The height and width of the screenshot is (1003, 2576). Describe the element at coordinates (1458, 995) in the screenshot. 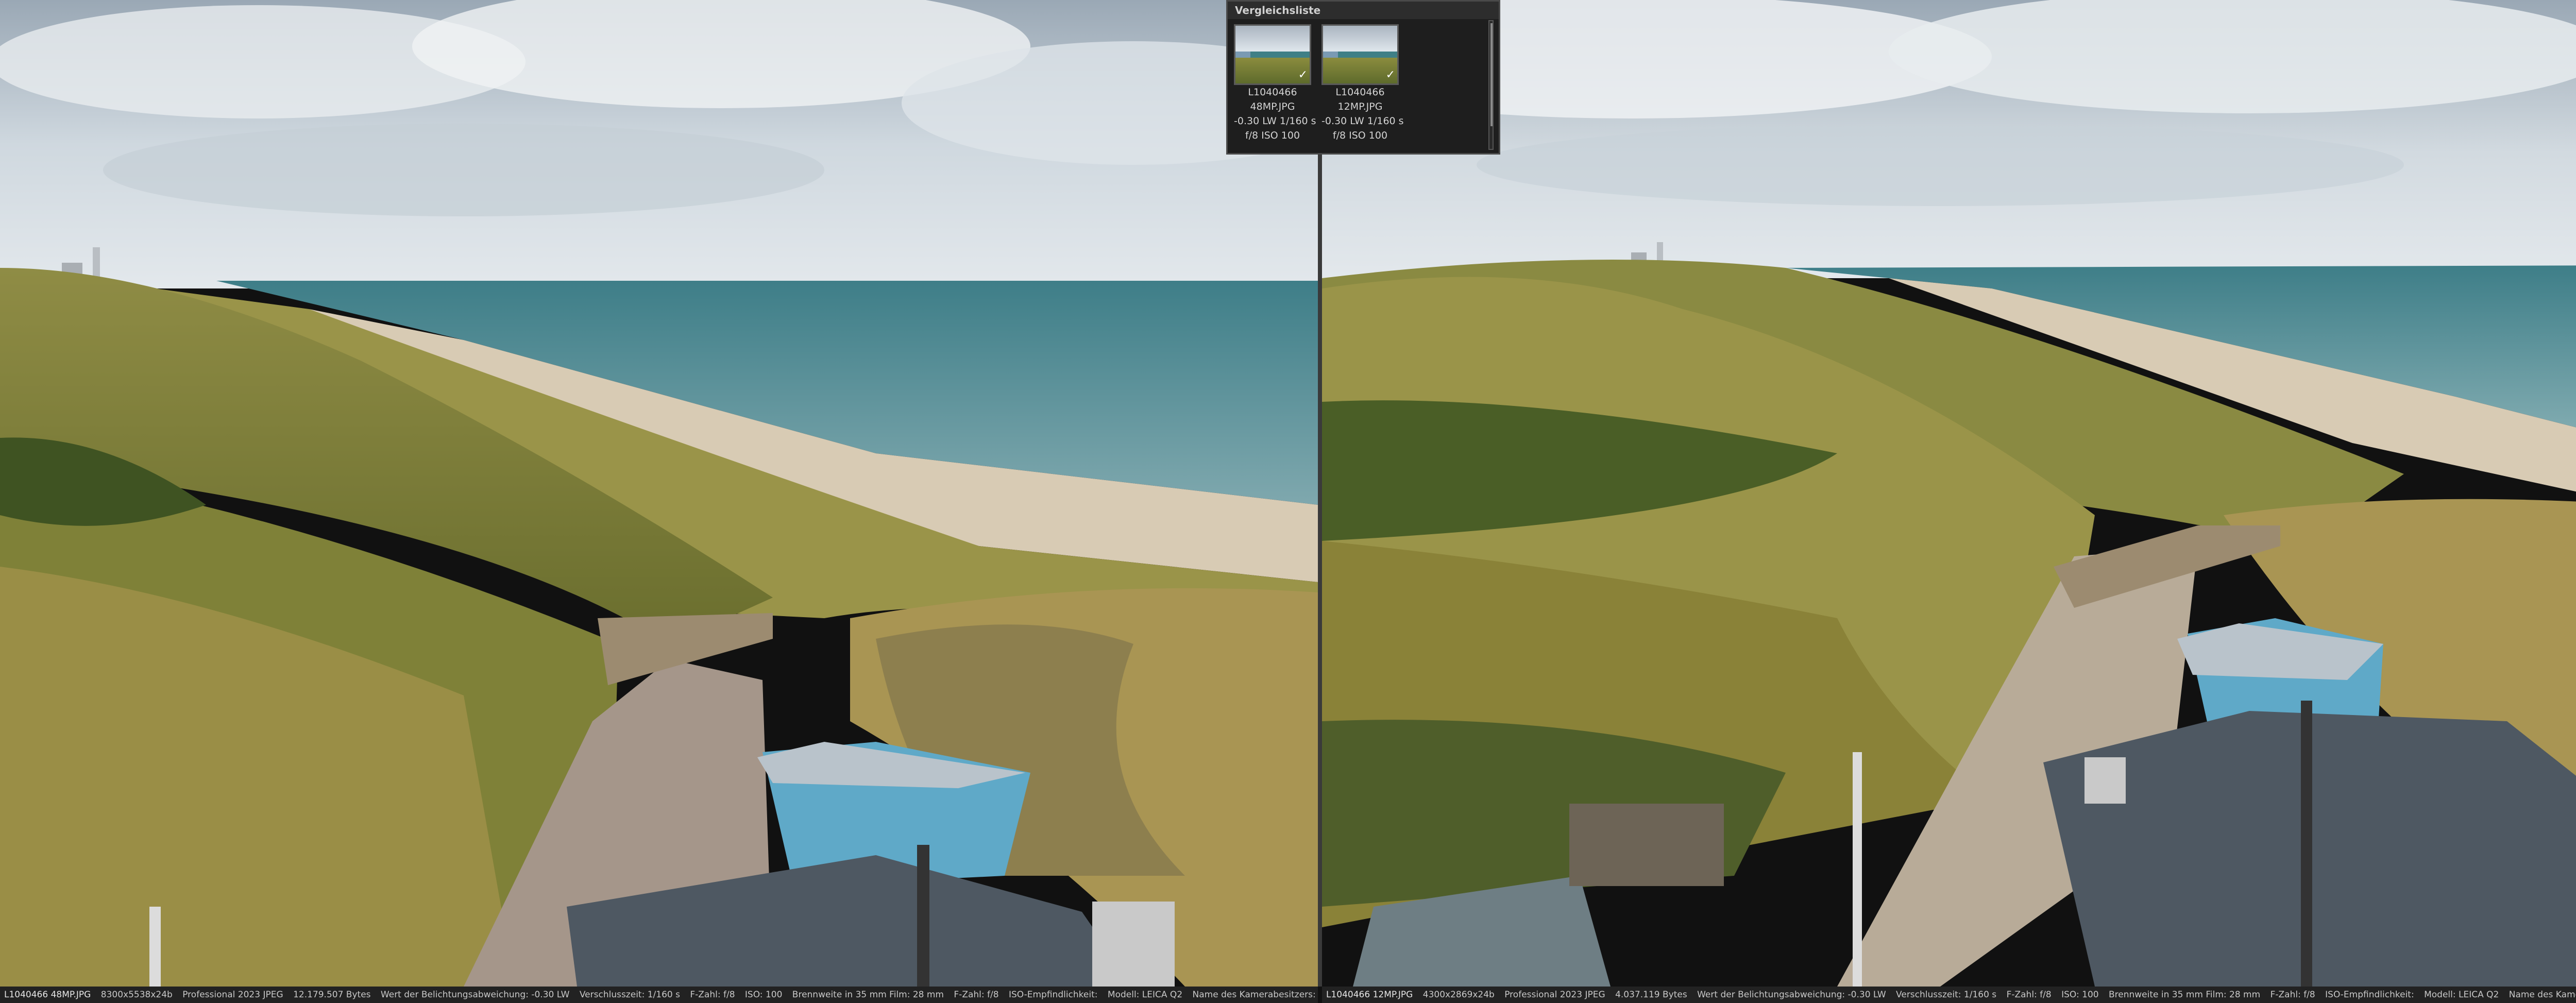

I see `status-dimensions: 4300x2869x24b` at that location.